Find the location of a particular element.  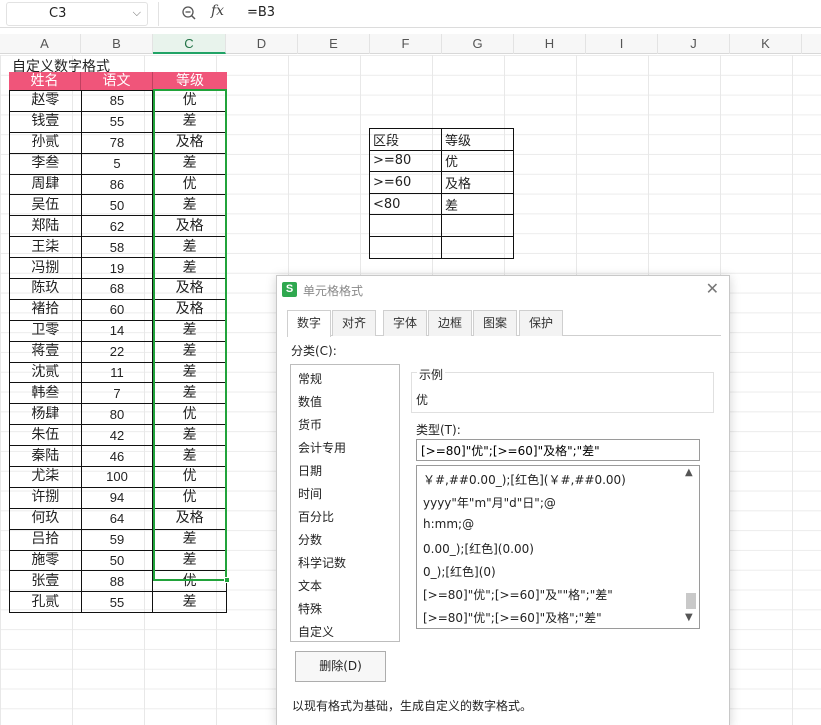

name-cell: 蒋壹 is located at coordinates (45, 351).